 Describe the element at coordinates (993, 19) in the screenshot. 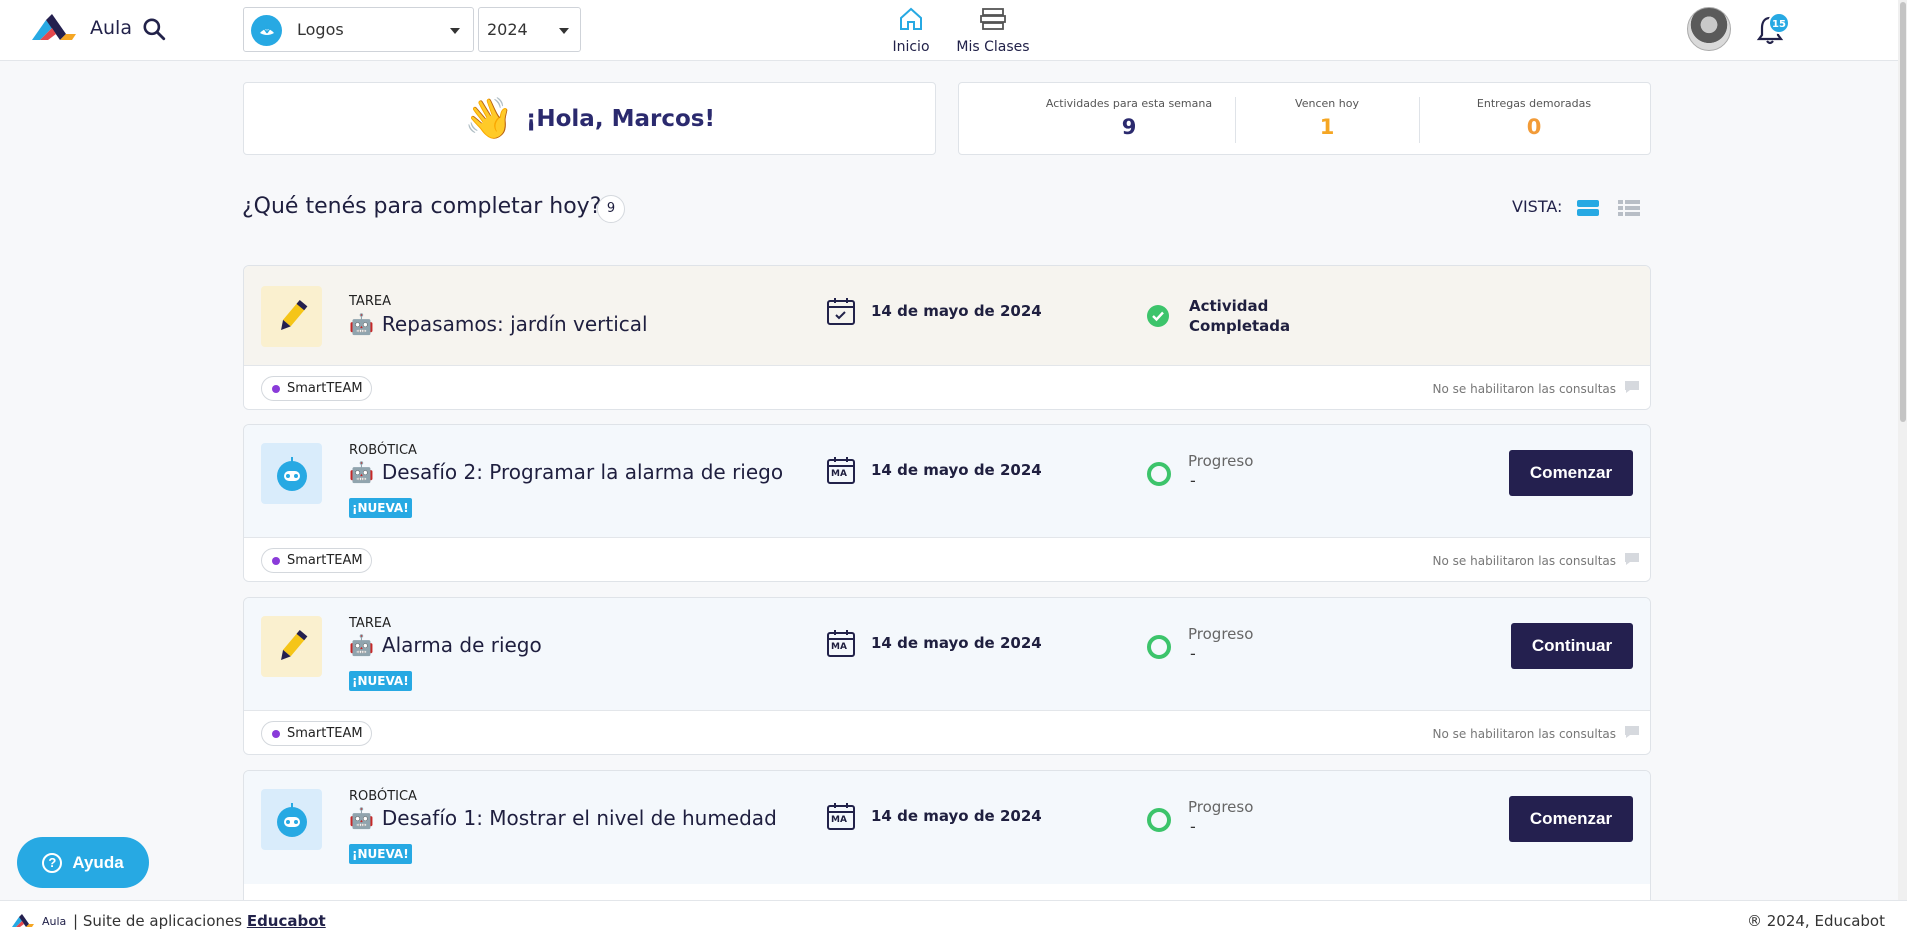

I see `classes-icon` at that location.